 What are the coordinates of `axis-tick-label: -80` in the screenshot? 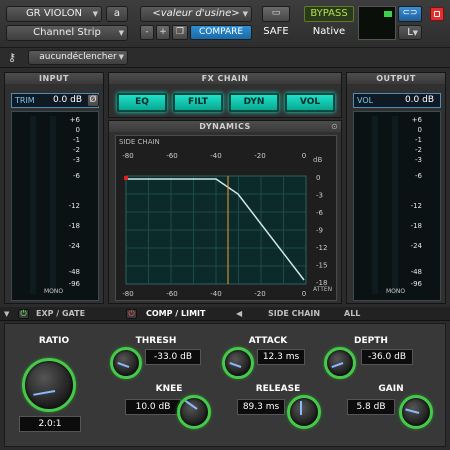 It's located at (127, 294).